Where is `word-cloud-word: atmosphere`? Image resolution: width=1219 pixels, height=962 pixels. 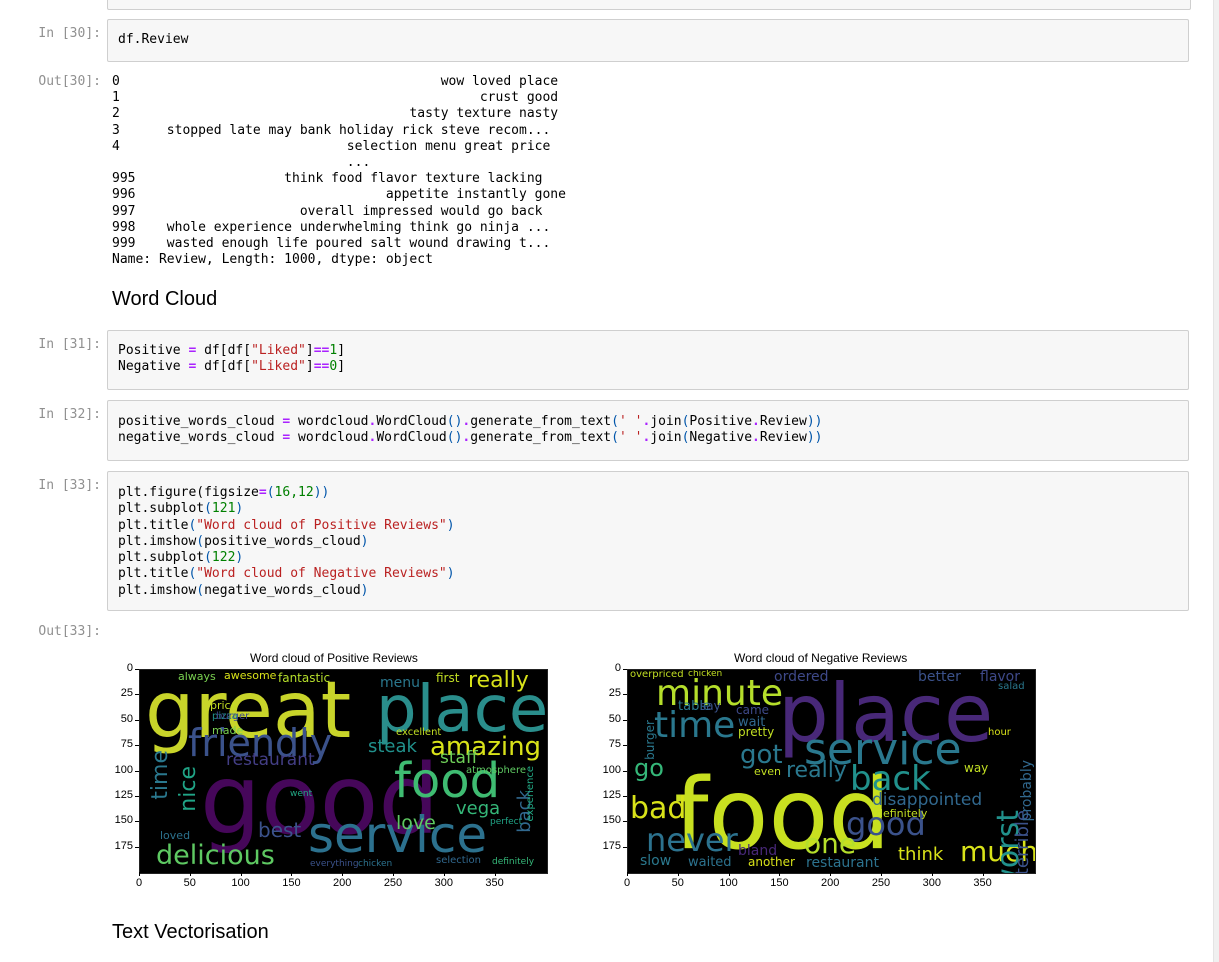 word-cloud-word: atmosphere is located at coordinates (496, 770).